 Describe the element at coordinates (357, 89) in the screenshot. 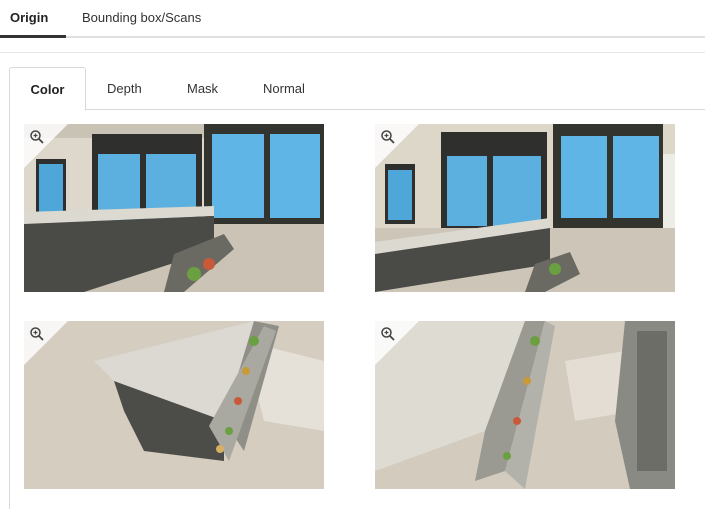

I see `sub-tab-bar: Color Depth Mask Normal` at that location.